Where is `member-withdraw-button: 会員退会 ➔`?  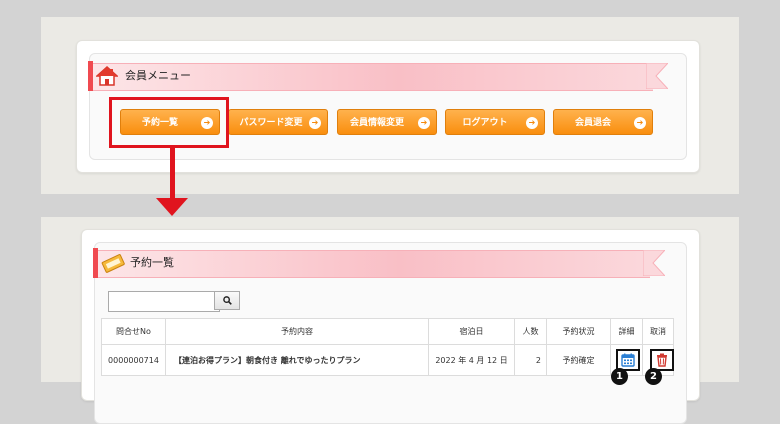 member-withdraw-button: 会員退会 ➔ is located at coordinates (603, 122).